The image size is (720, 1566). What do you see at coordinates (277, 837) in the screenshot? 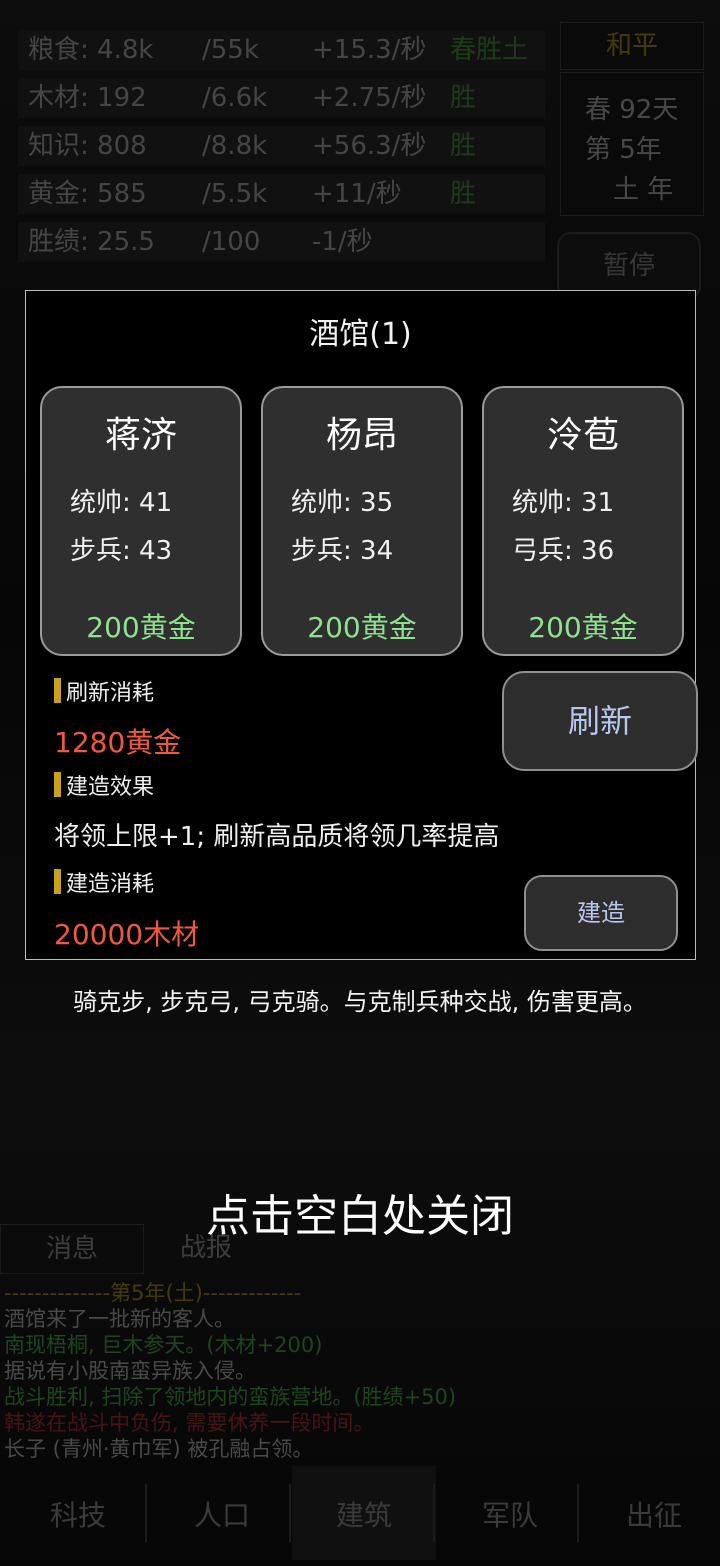
I see `build-effect: 将领上限+1; 刷新高品质将领几率提高` at bounding box center [277, 837].